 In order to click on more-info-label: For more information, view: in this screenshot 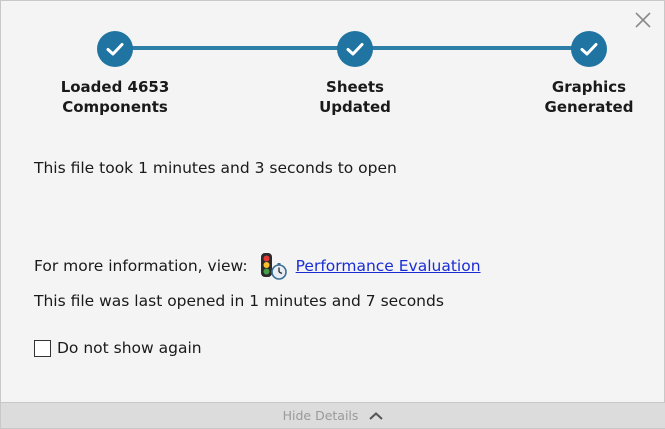, I will do `click(141, 266)`.